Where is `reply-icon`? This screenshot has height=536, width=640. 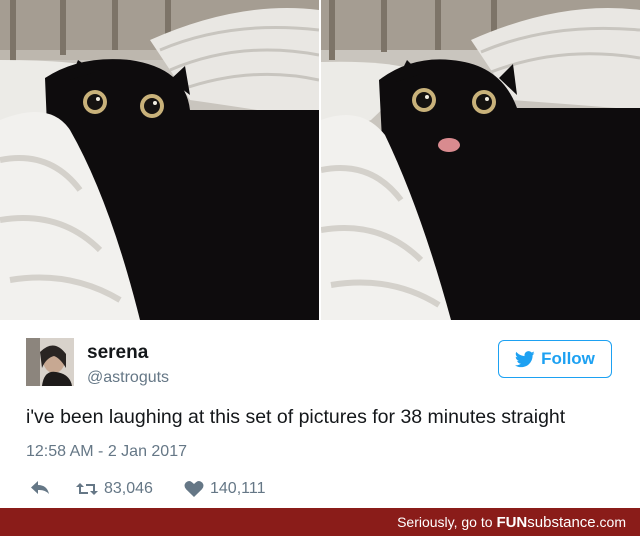
reply-icon is located at coordinates (40, 487).